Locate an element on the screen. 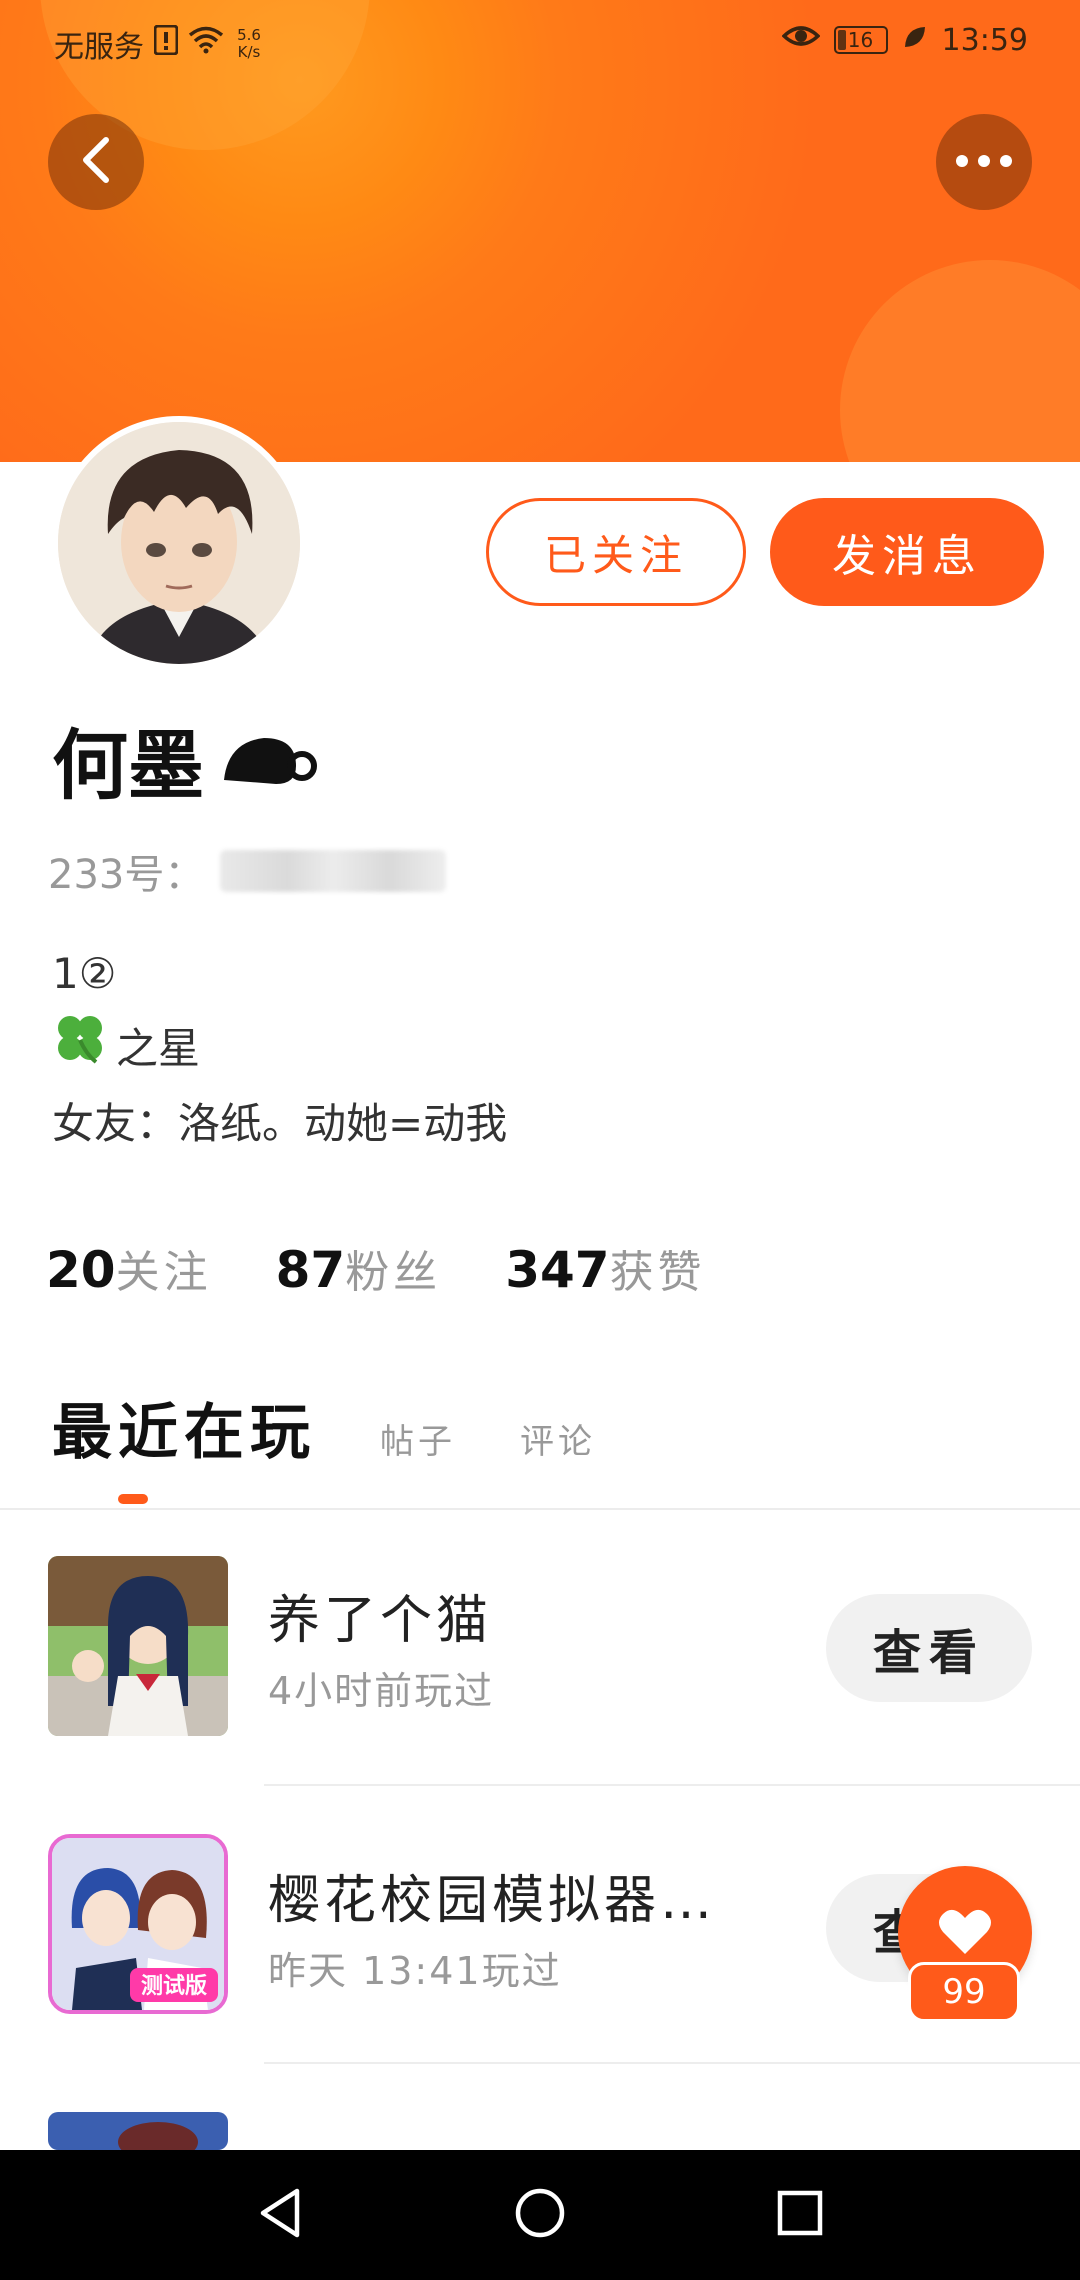  nav-recent-button is located at coordinates (800, 2215).